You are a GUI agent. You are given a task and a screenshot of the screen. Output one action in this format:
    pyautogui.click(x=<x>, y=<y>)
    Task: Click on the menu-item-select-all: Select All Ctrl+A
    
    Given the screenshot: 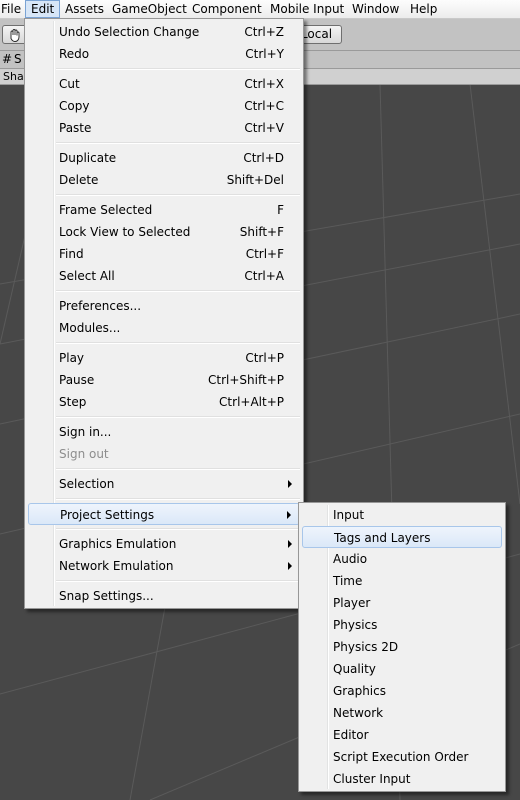 What is the action you would take?
    pyautogui.click(x=164, y=276)
    